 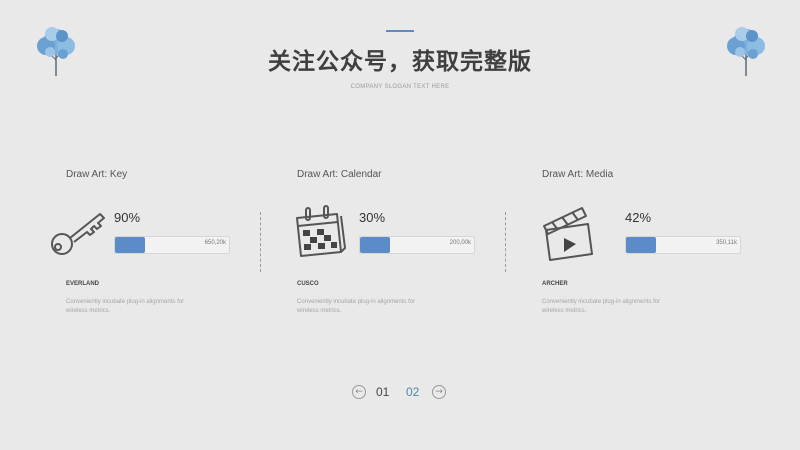 What do you see at coordinates (683, 245) in the screenshot?
I see `progress-bar: 350,11k` at bounding box center [683, 245].